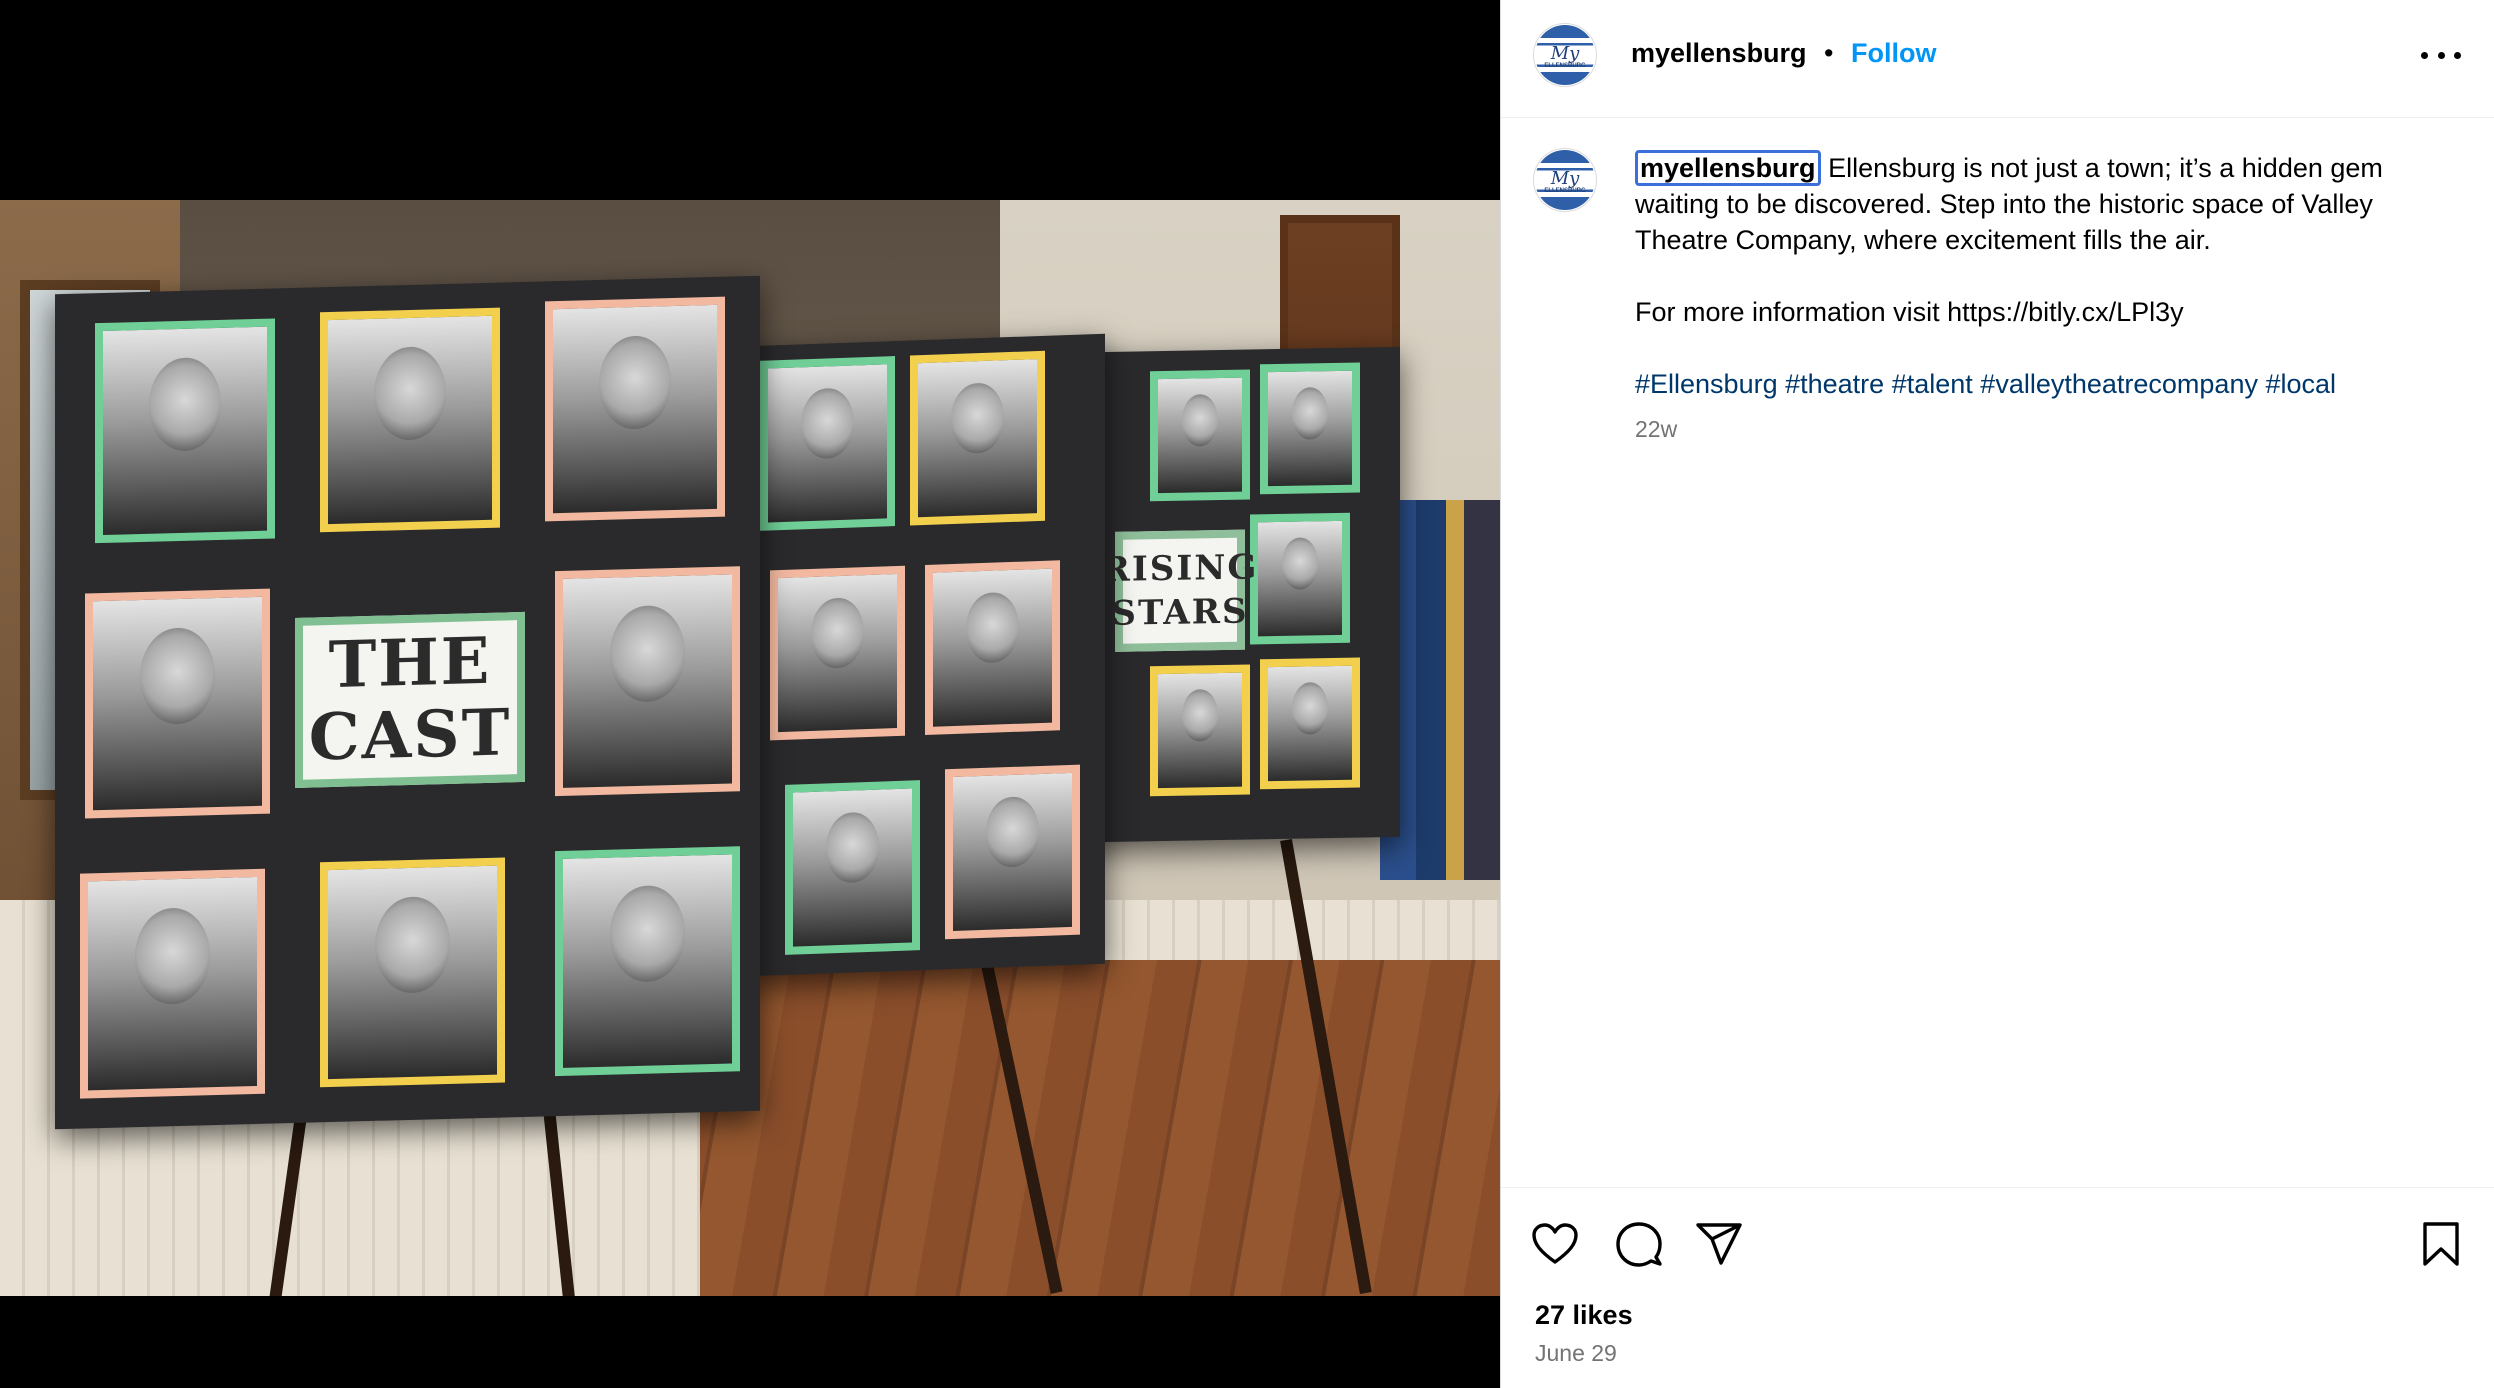 Image resolution: width=2494 pixels, height=1388 pixels. What do you see at coordinates (1100, 1128) in the screenshot?
I see `photo-floor` at bounding box center [1100, 1128].